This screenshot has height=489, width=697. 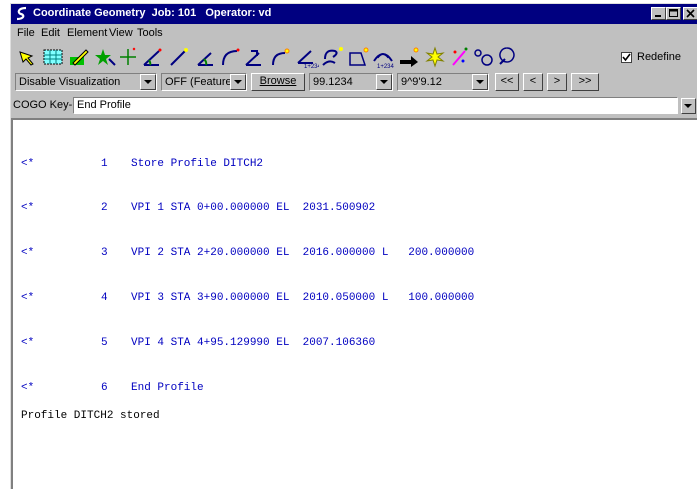 I want to click on nav-next-button: >, so click(x=557, y=82).